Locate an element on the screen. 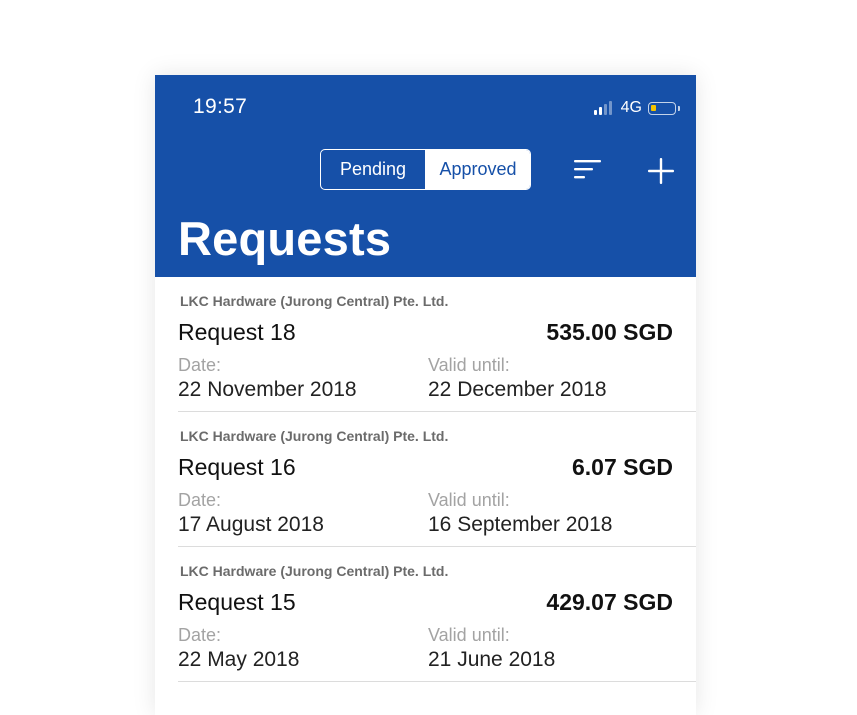 The width and height of the screenshot is (857, 715). plus-icon is located at coordinates (661, 171).